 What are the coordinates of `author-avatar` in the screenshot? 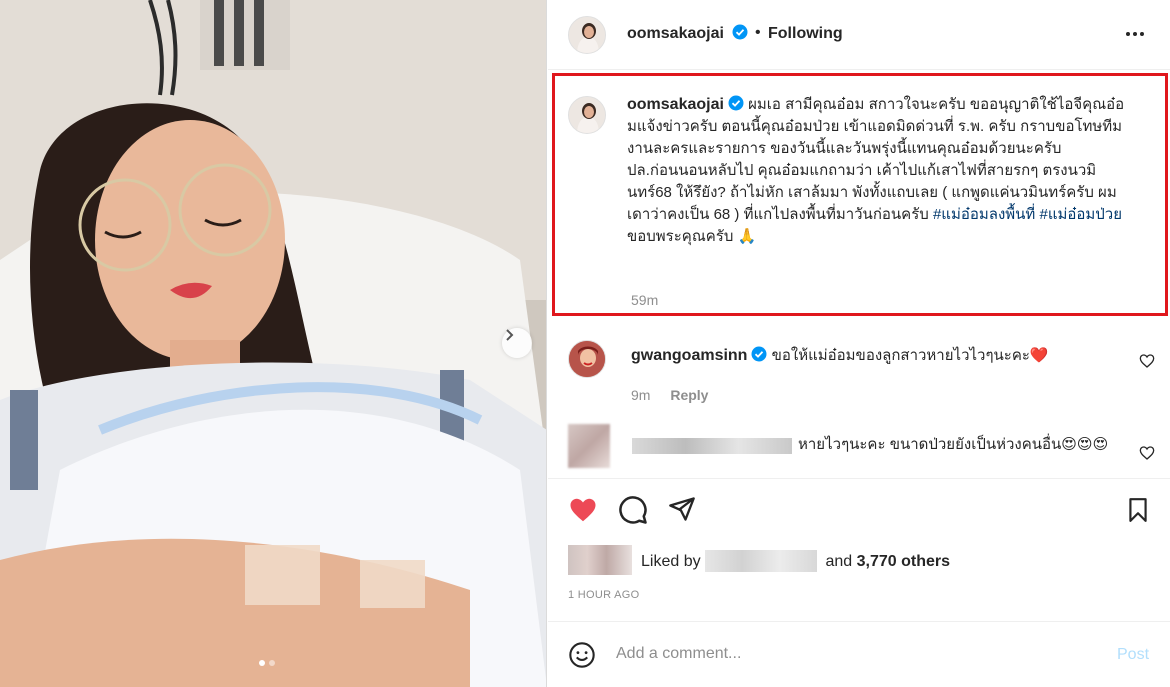 It's located at (587, 35).